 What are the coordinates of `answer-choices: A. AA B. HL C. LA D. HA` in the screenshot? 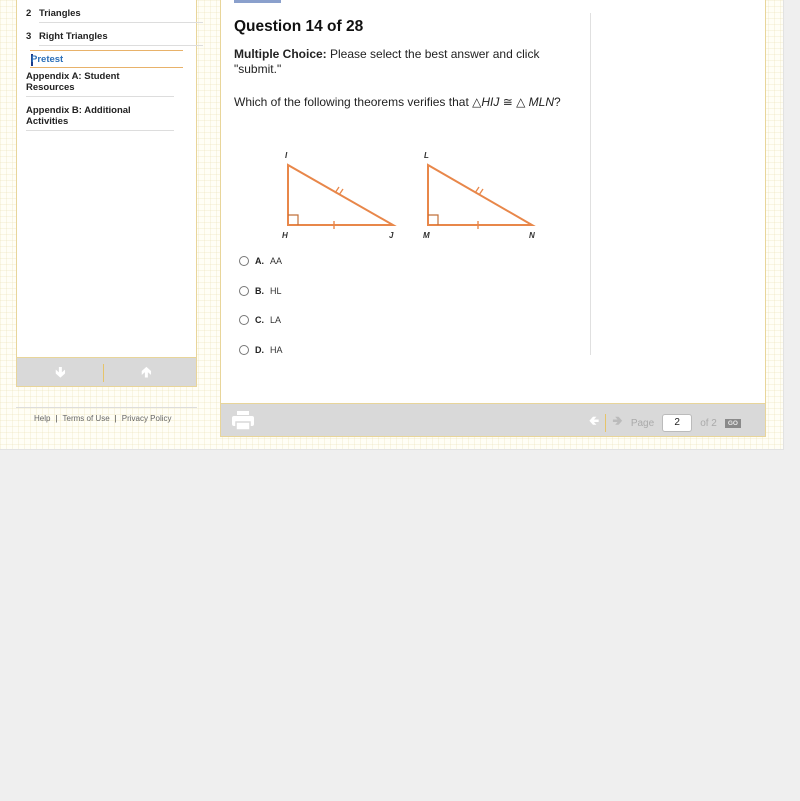 It's located at (261, 313).